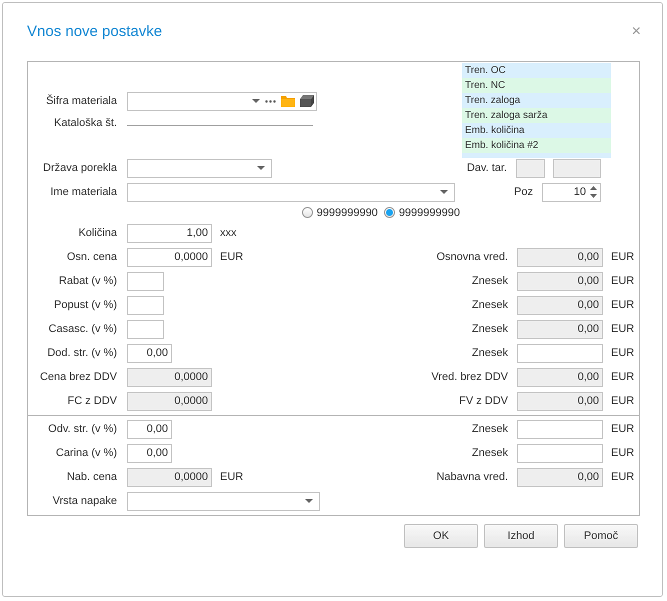 The height and width of the screenshot is (601, 667). I want to click on dialog-button: Pomoč, so click(601, 536).